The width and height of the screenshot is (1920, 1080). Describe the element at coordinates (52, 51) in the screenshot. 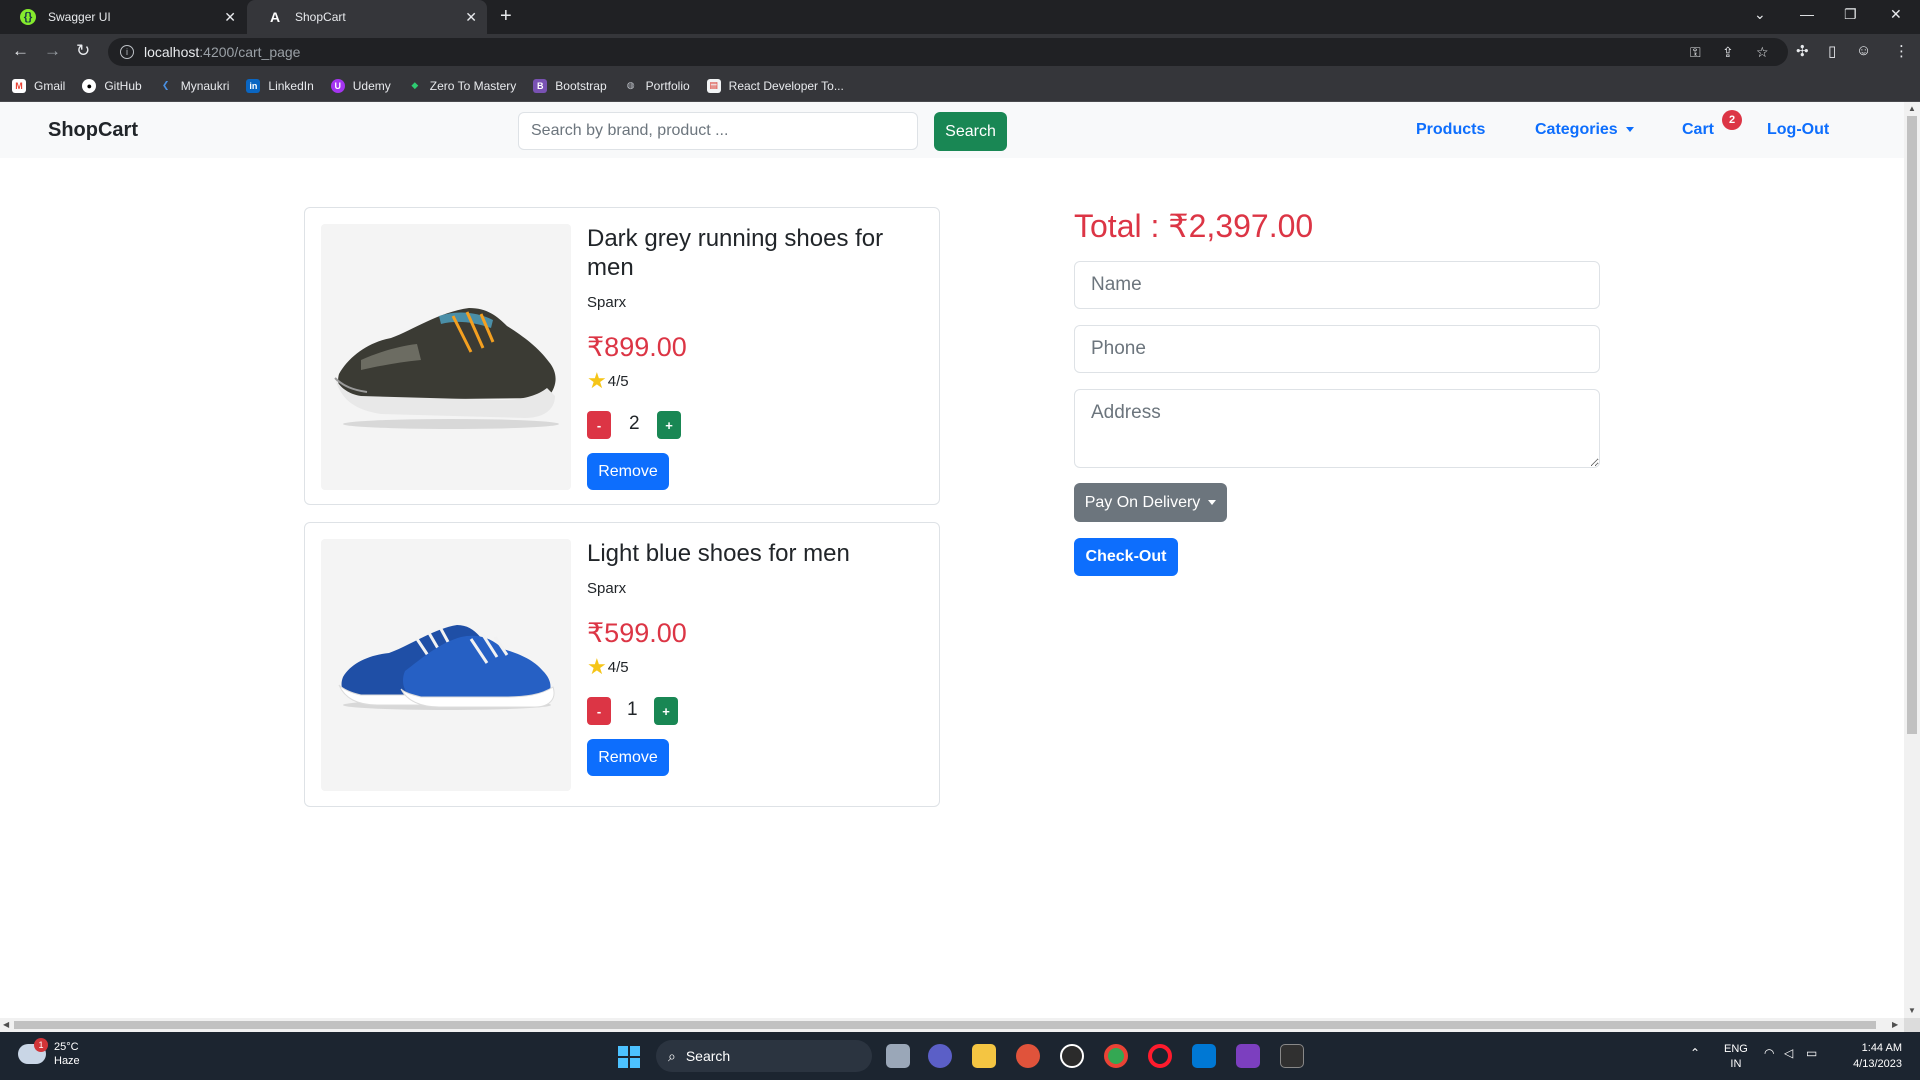

I see `forward-icon: →` at that location.